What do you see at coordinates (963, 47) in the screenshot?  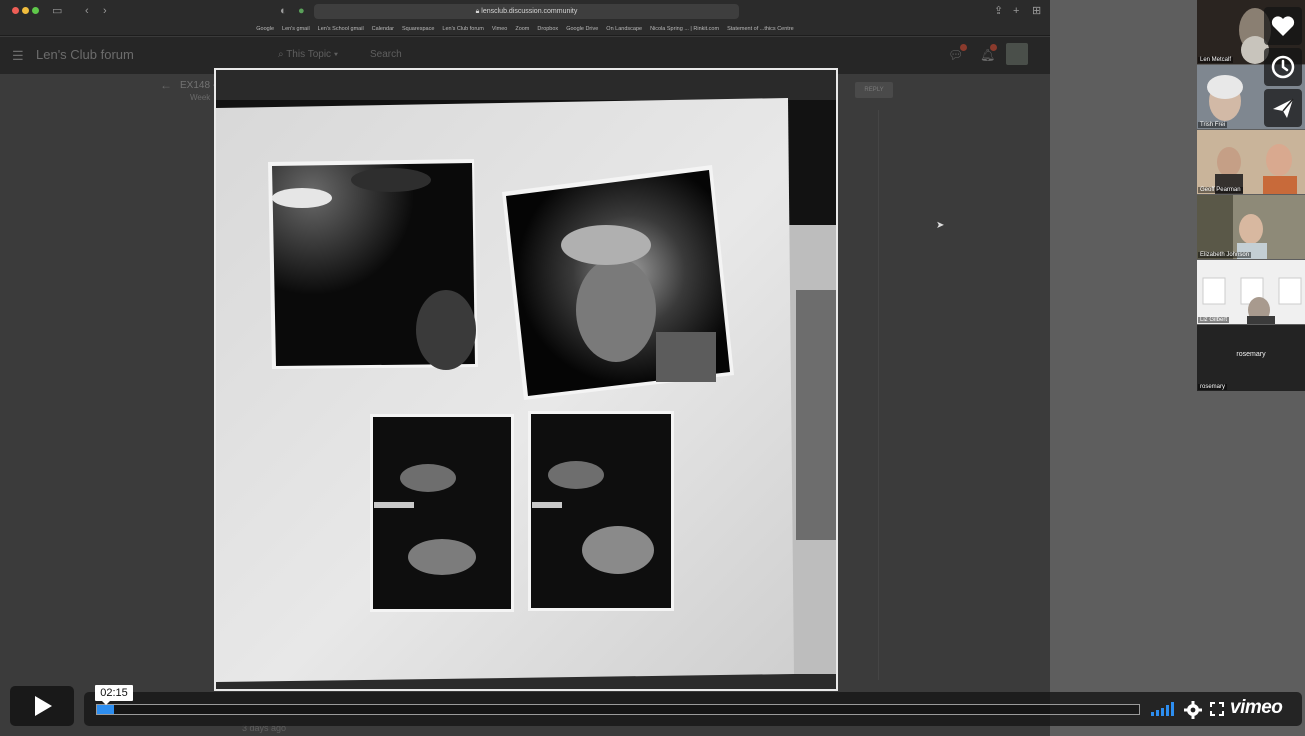 I see `chat-unread-badge` at bounding box center [963, 47].